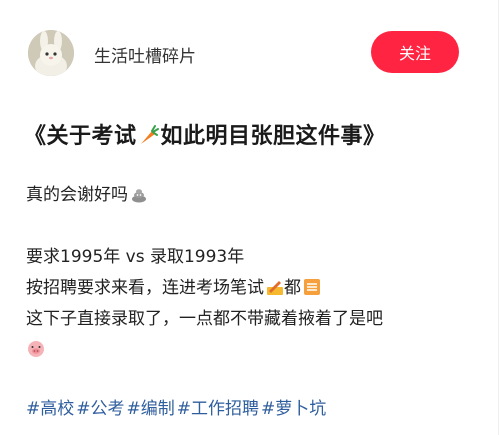  What do you see at coordinates (139, 193) in the screenshot?
I see `poop-icon` at bounding box center [139, 193].